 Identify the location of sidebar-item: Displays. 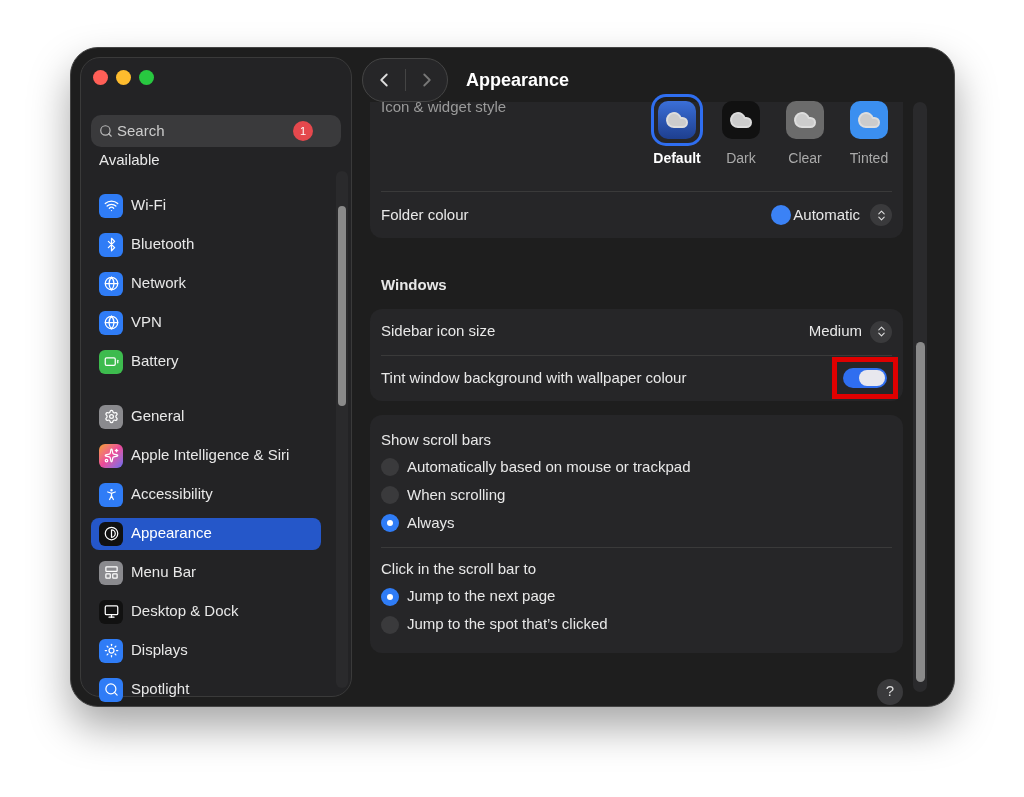
(206, 650).